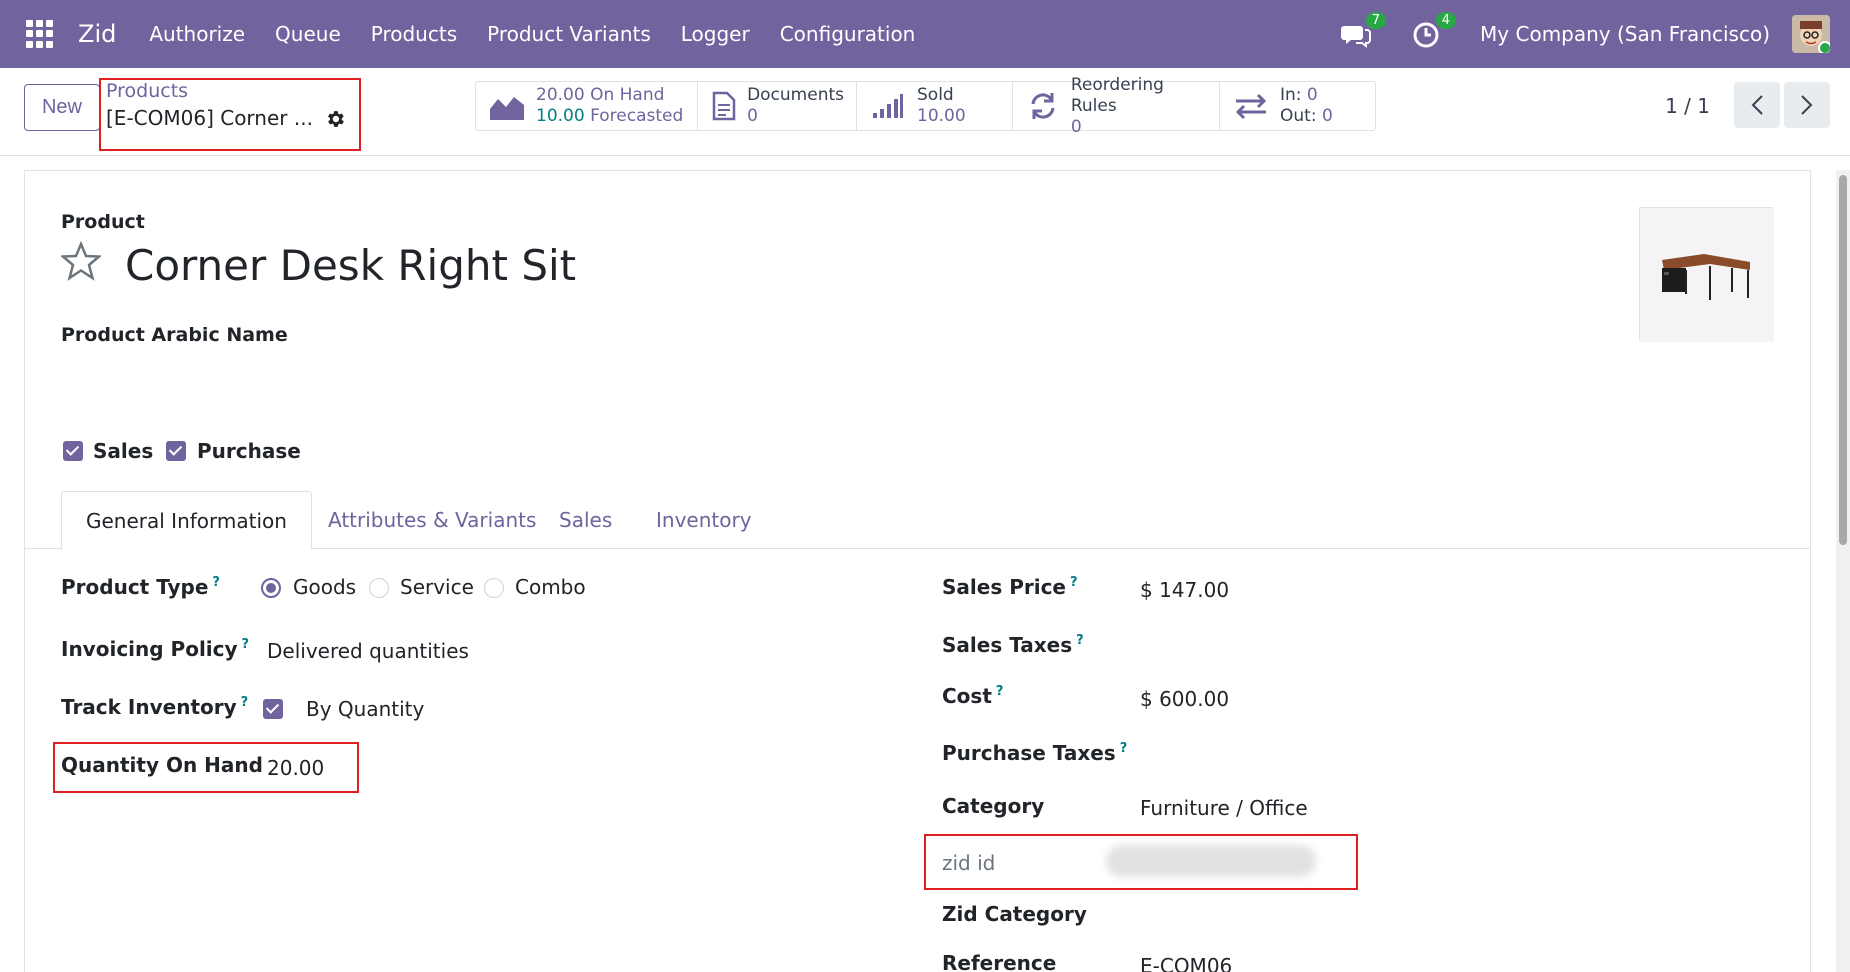  Describe the element at coordinates (1687, 106) in the screenshot. I see `pager-value: 1 / 1` at that location.